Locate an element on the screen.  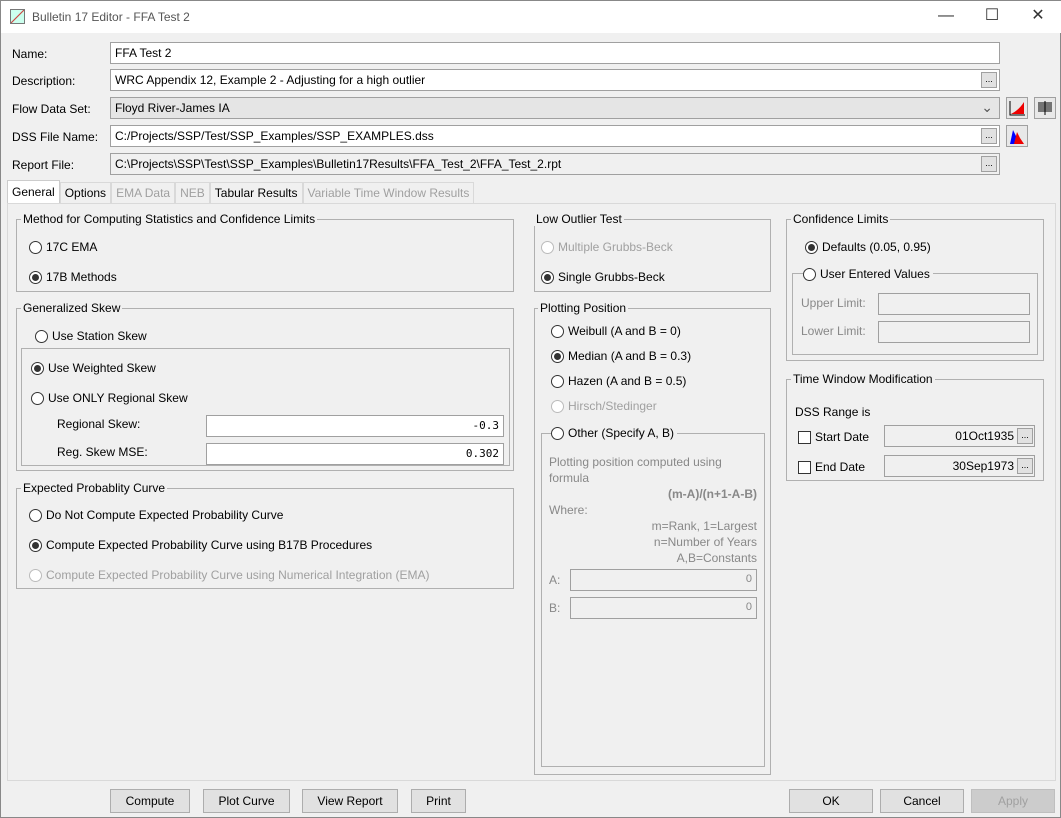
radio-median: Median (A and B = 0.3) is located at coordinates (621, 356).